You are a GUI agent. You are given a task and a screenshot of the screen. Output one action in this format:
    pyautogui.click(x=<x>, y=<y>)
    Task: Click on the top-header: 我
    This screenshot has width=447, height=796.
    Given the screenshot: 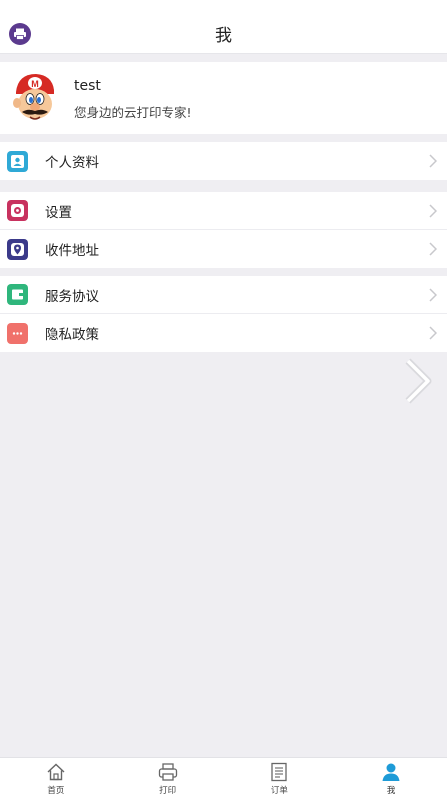 What is the action you would take?
    pyautogui.click(x=223, y=34)
    